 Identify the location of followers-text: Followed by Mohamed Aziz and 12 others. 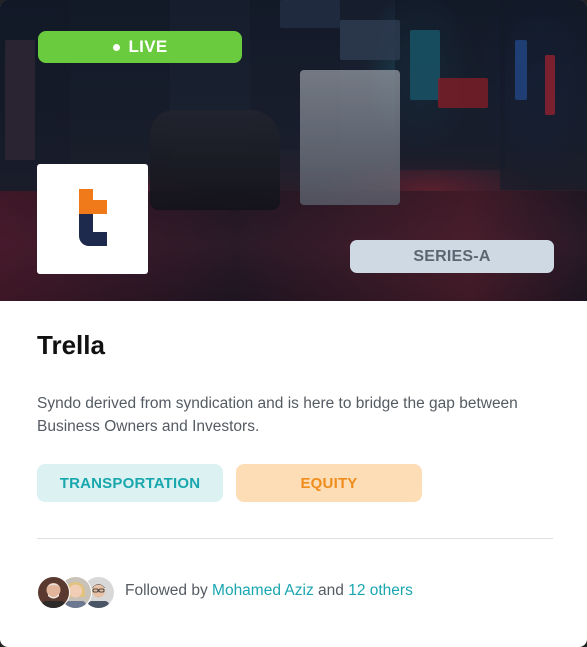
(269, 591).